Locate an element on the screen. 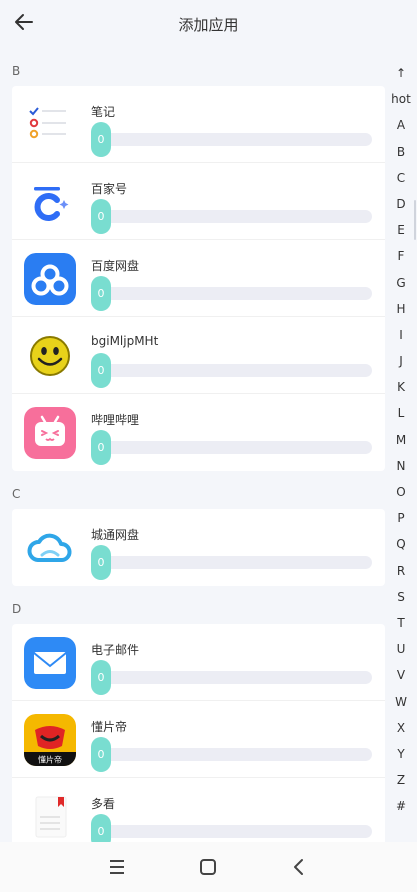  index-item-top: ↑ is located at coordinates (401, 73).